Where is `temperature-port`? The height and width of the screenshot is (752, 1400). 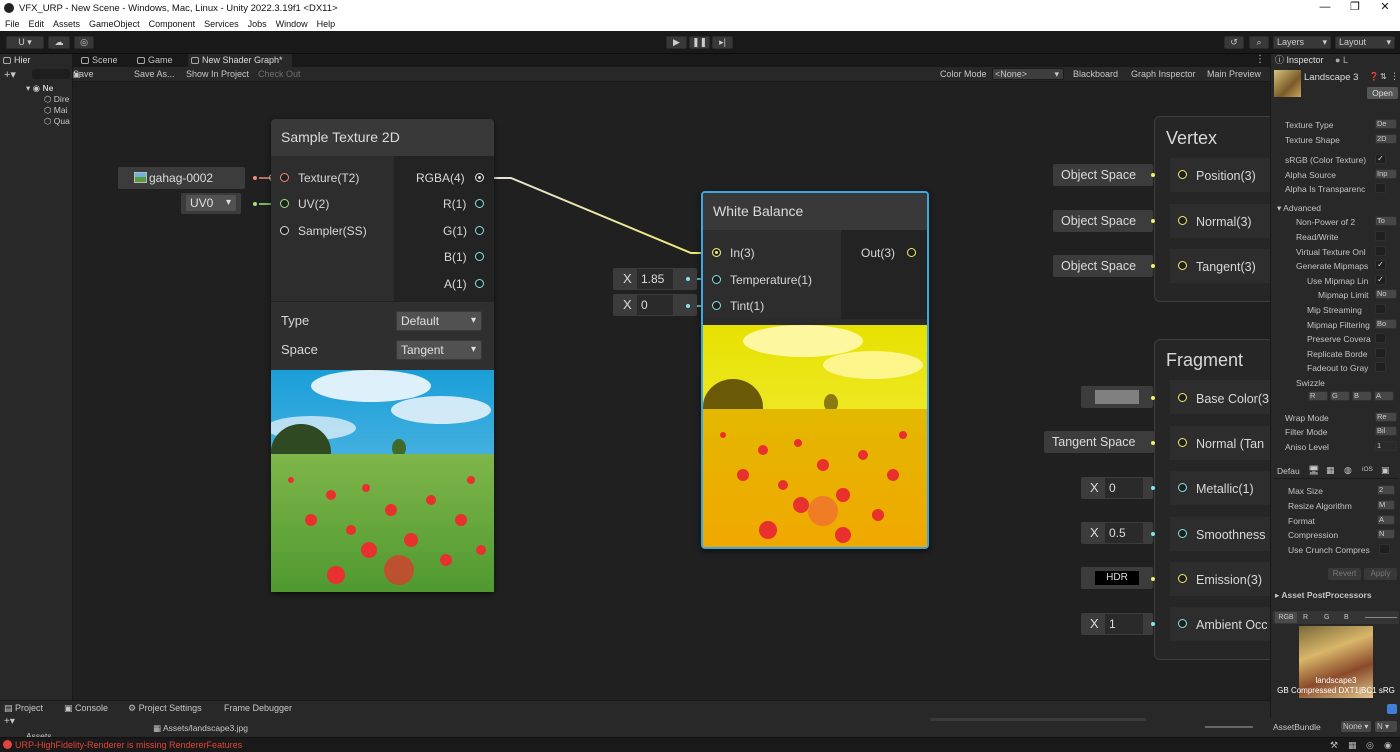 temperature-port is located at coordinates (716, 279).